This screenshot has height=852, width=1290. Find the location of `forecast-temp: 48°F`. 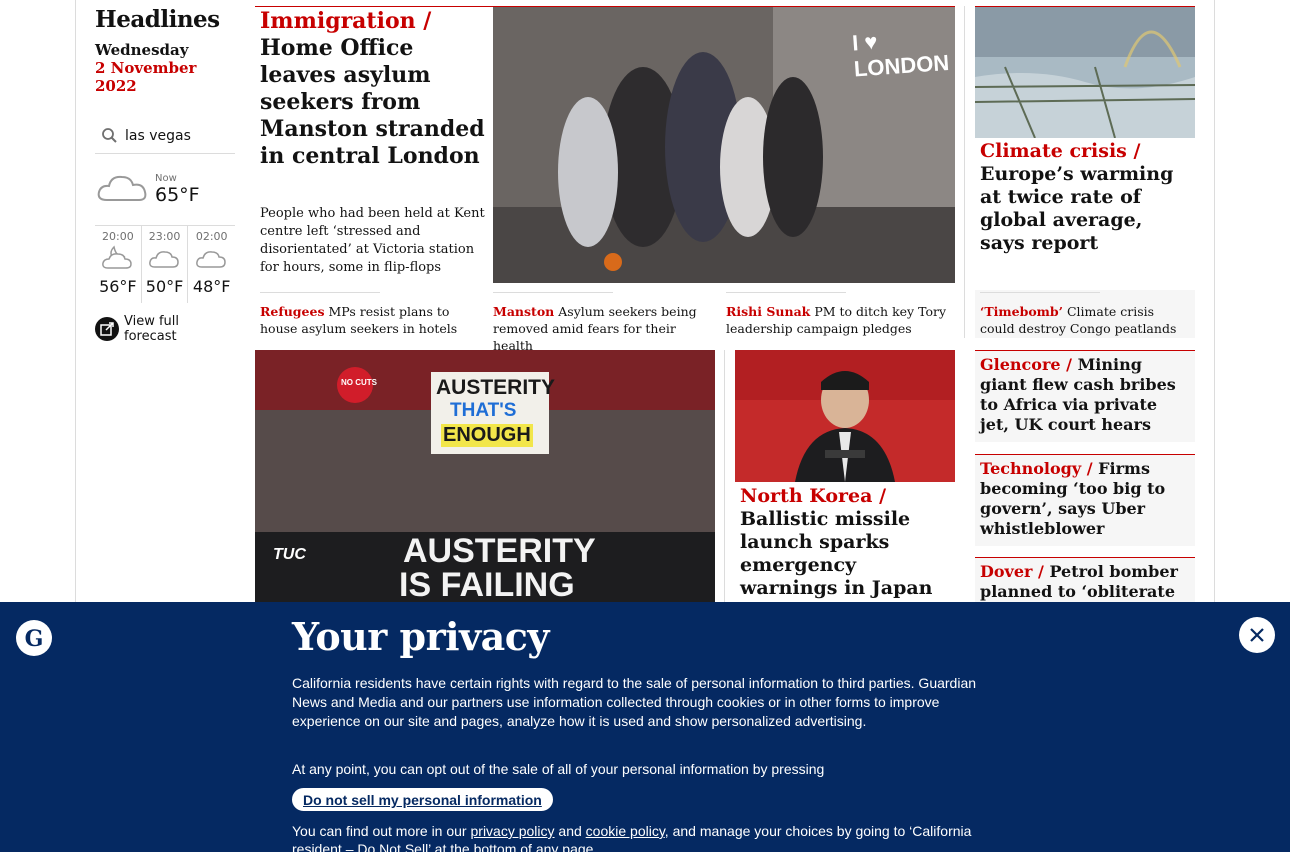

forecast-temp: 48°F is located at coordinates (211, 286).